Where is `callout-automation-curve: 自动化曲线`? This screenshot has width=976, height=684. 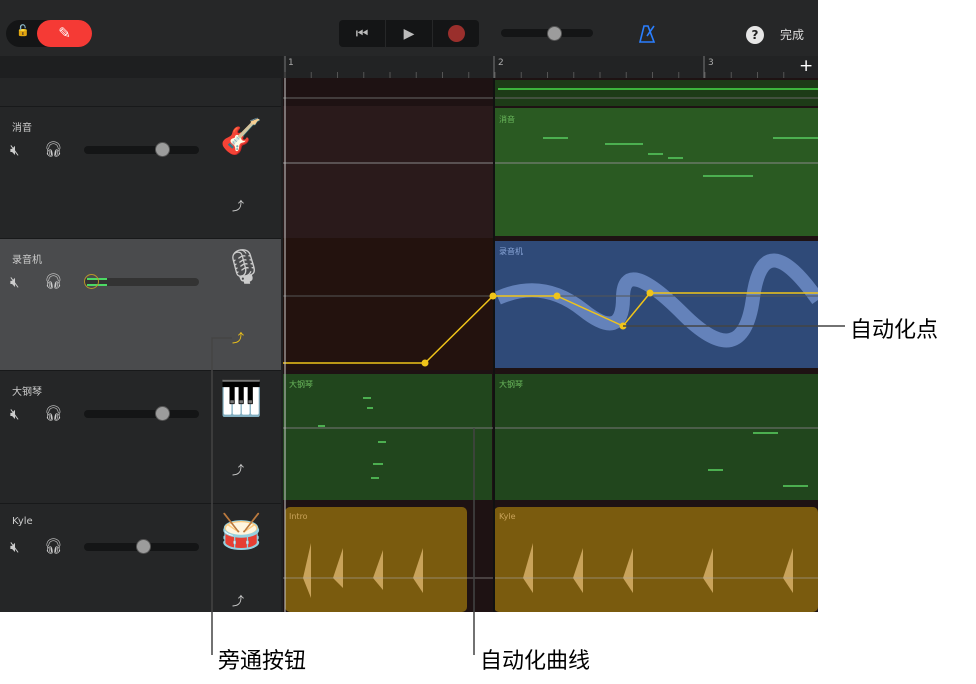 callout-automation-curve: 自动化曲线 is located at coordinates (535, 661).